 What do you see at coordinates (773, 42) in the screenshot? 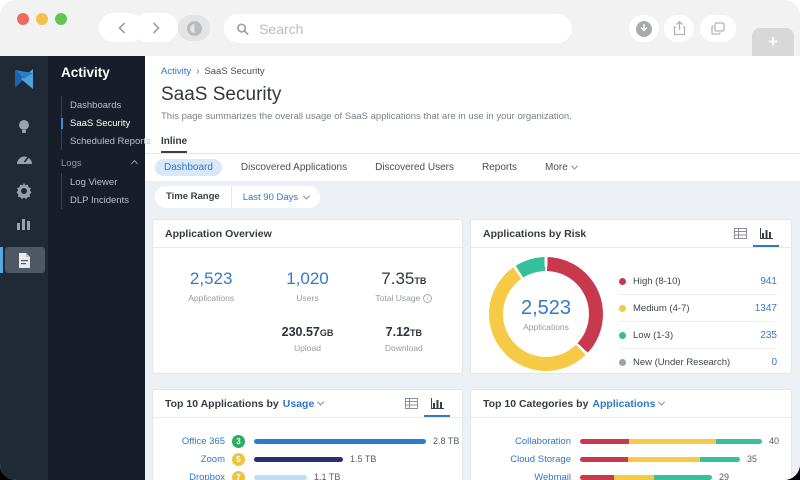
I see `new-tab-button: +` at bounding box center [773, 42].